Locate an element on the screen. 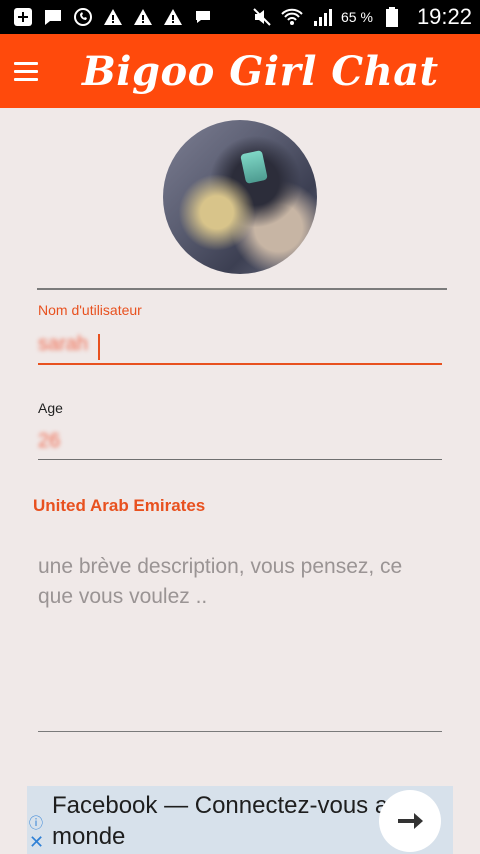 The width and height of the screenshot is (480, 854). menu-button is located at coordinates (38, 71).